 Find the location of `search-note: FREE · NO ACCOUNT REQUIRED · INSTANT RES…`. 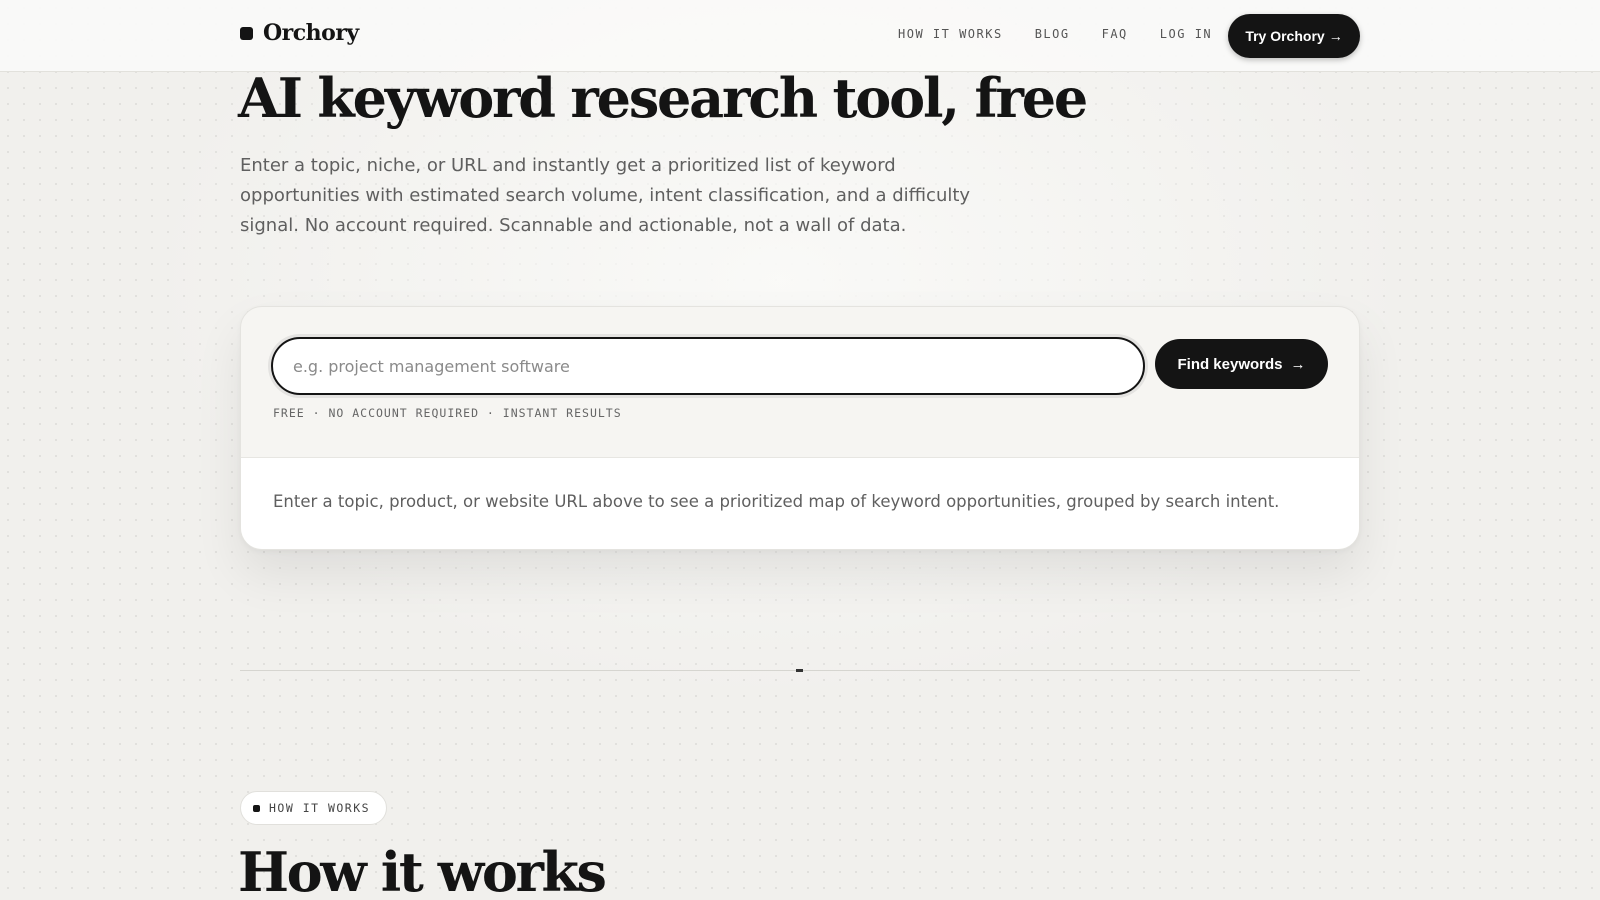

search-note: FREE · NO ACCOUNT REQUIRED · INSTANT RES… is located at coordinates (447, 413).